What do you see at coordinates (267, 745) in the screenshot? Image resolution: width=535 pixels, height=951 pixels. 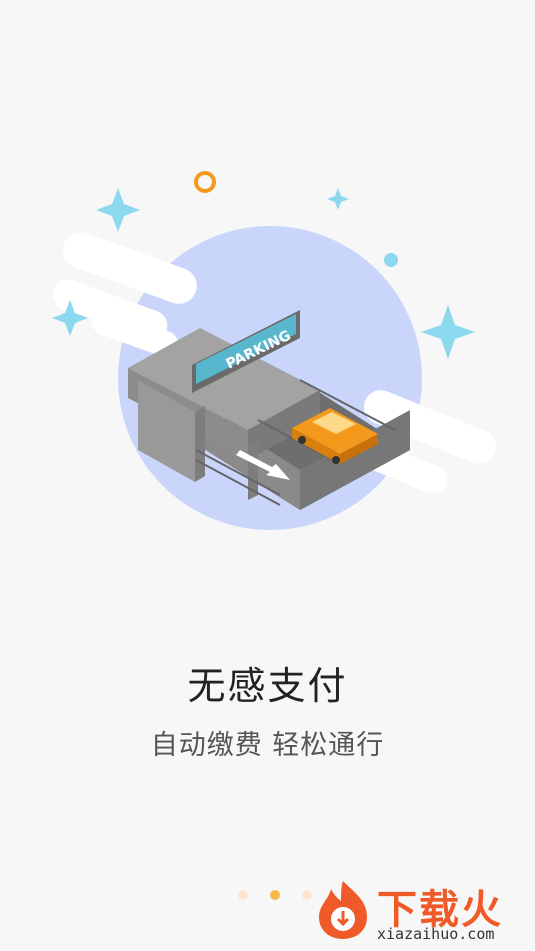 I see `page-subtitle: 自动缴费 轻松通行` at bounding box center [267, 745].